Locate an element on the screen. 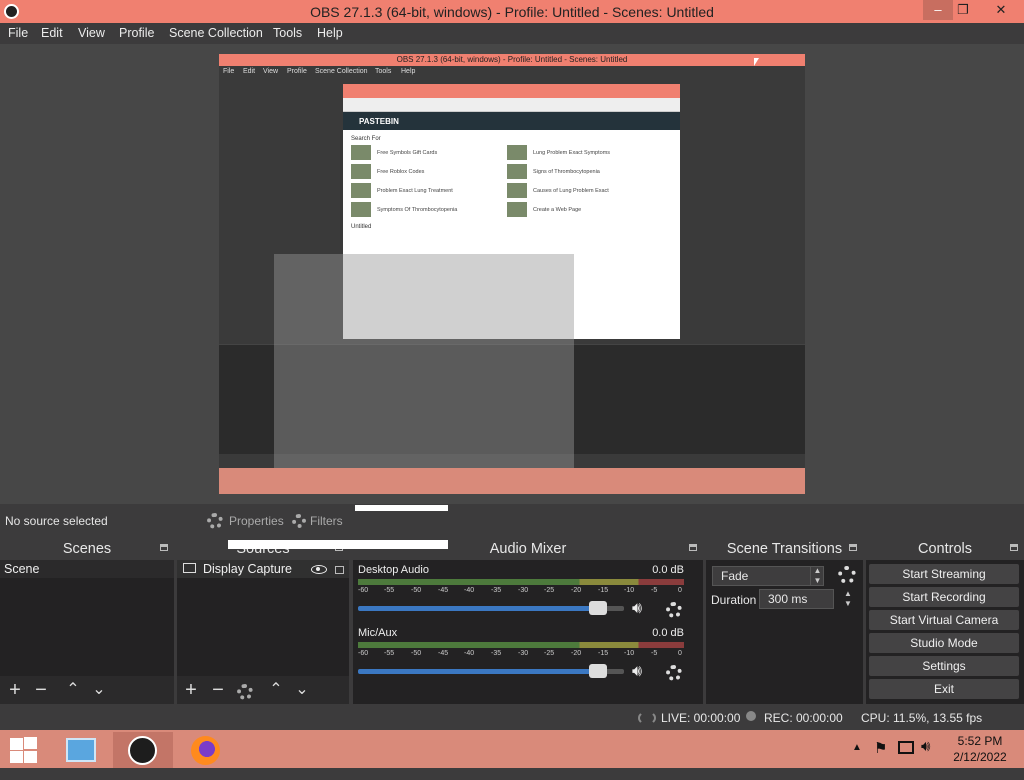 The width and height of the screenshot is (1024, 780). nested-menu-item: File is located at coordinates (229, 71).